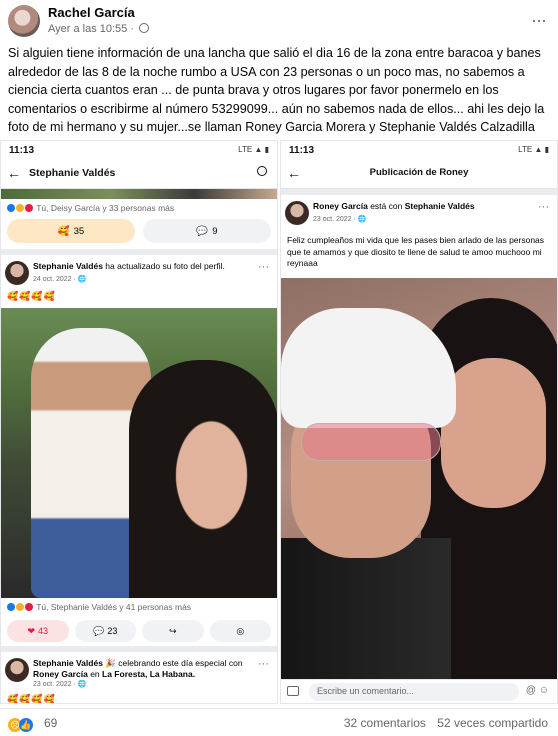 The height and width of the screenshot is (736, 558). I want to click on place-name: La Foresta, La Habana., so click(149, 674).